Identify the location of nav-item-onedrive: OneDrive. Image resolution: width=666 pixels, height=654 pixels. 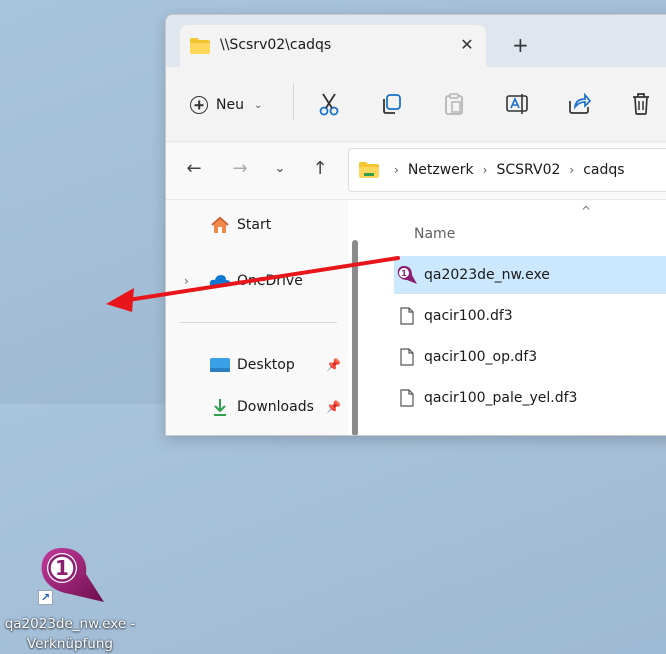
(257, 281).